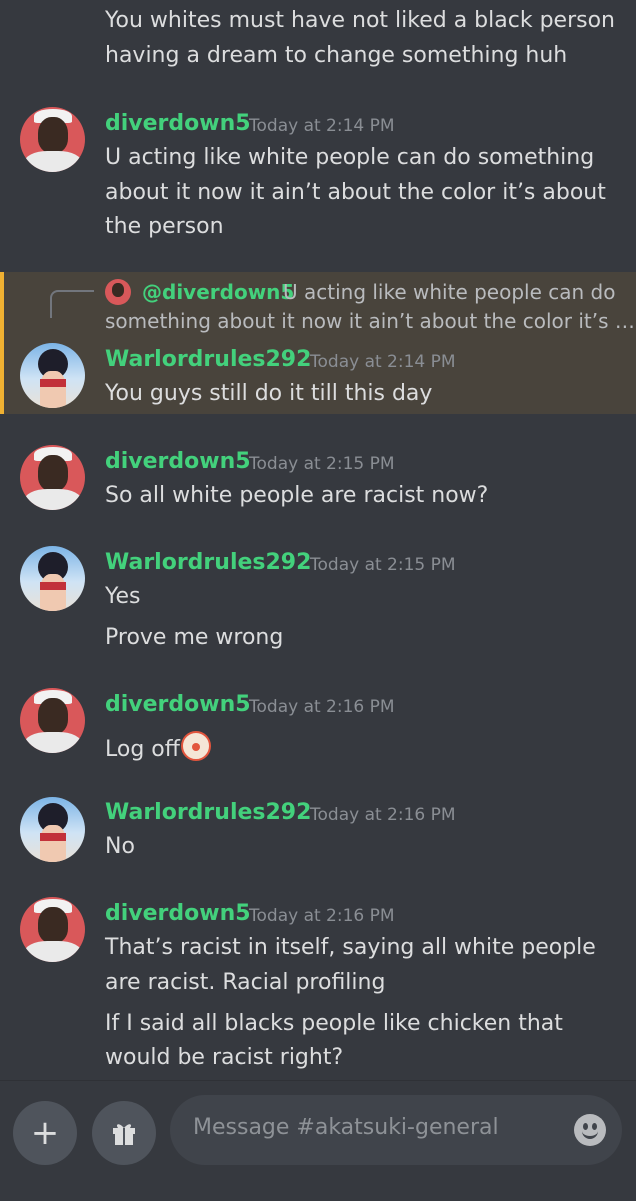 This screenshot has height=1201, width=636. I want to click on message-line: You guys still do it till this day, so click(269, 393).